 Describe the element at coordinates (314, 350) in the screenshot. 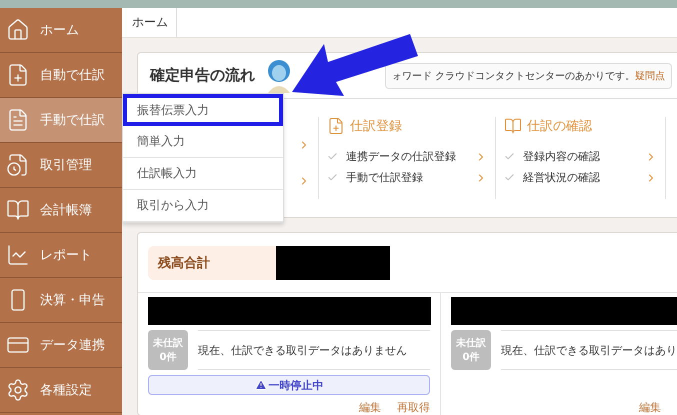

I see `account-message: 現在、仕訳できる取引データはありません` at that location.